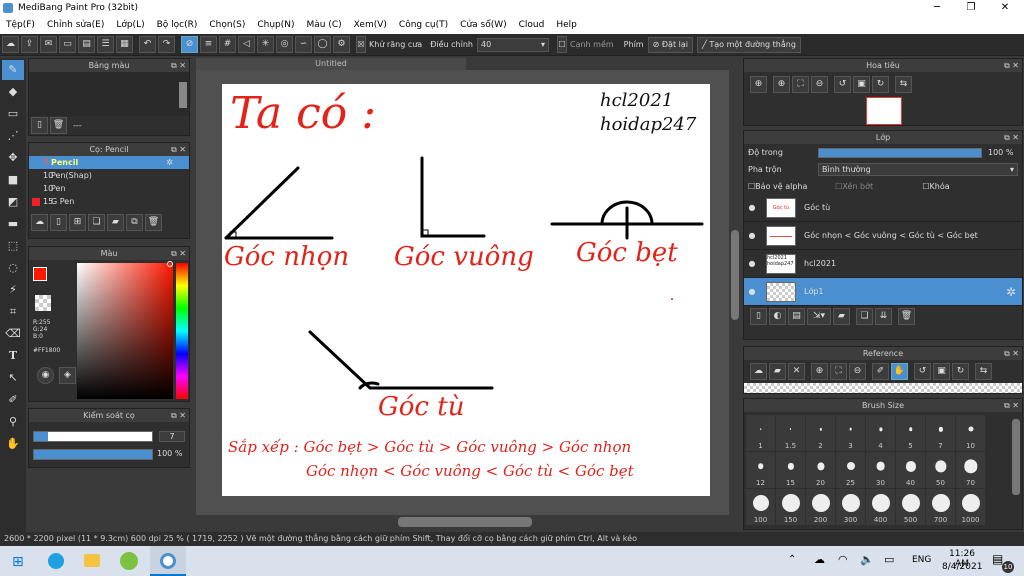 Image resolution: width=1024 pixels, height=576 pixels. Describe the element at coordinates (56, 561) in the screenshot. I see `edge-icon` at that location.